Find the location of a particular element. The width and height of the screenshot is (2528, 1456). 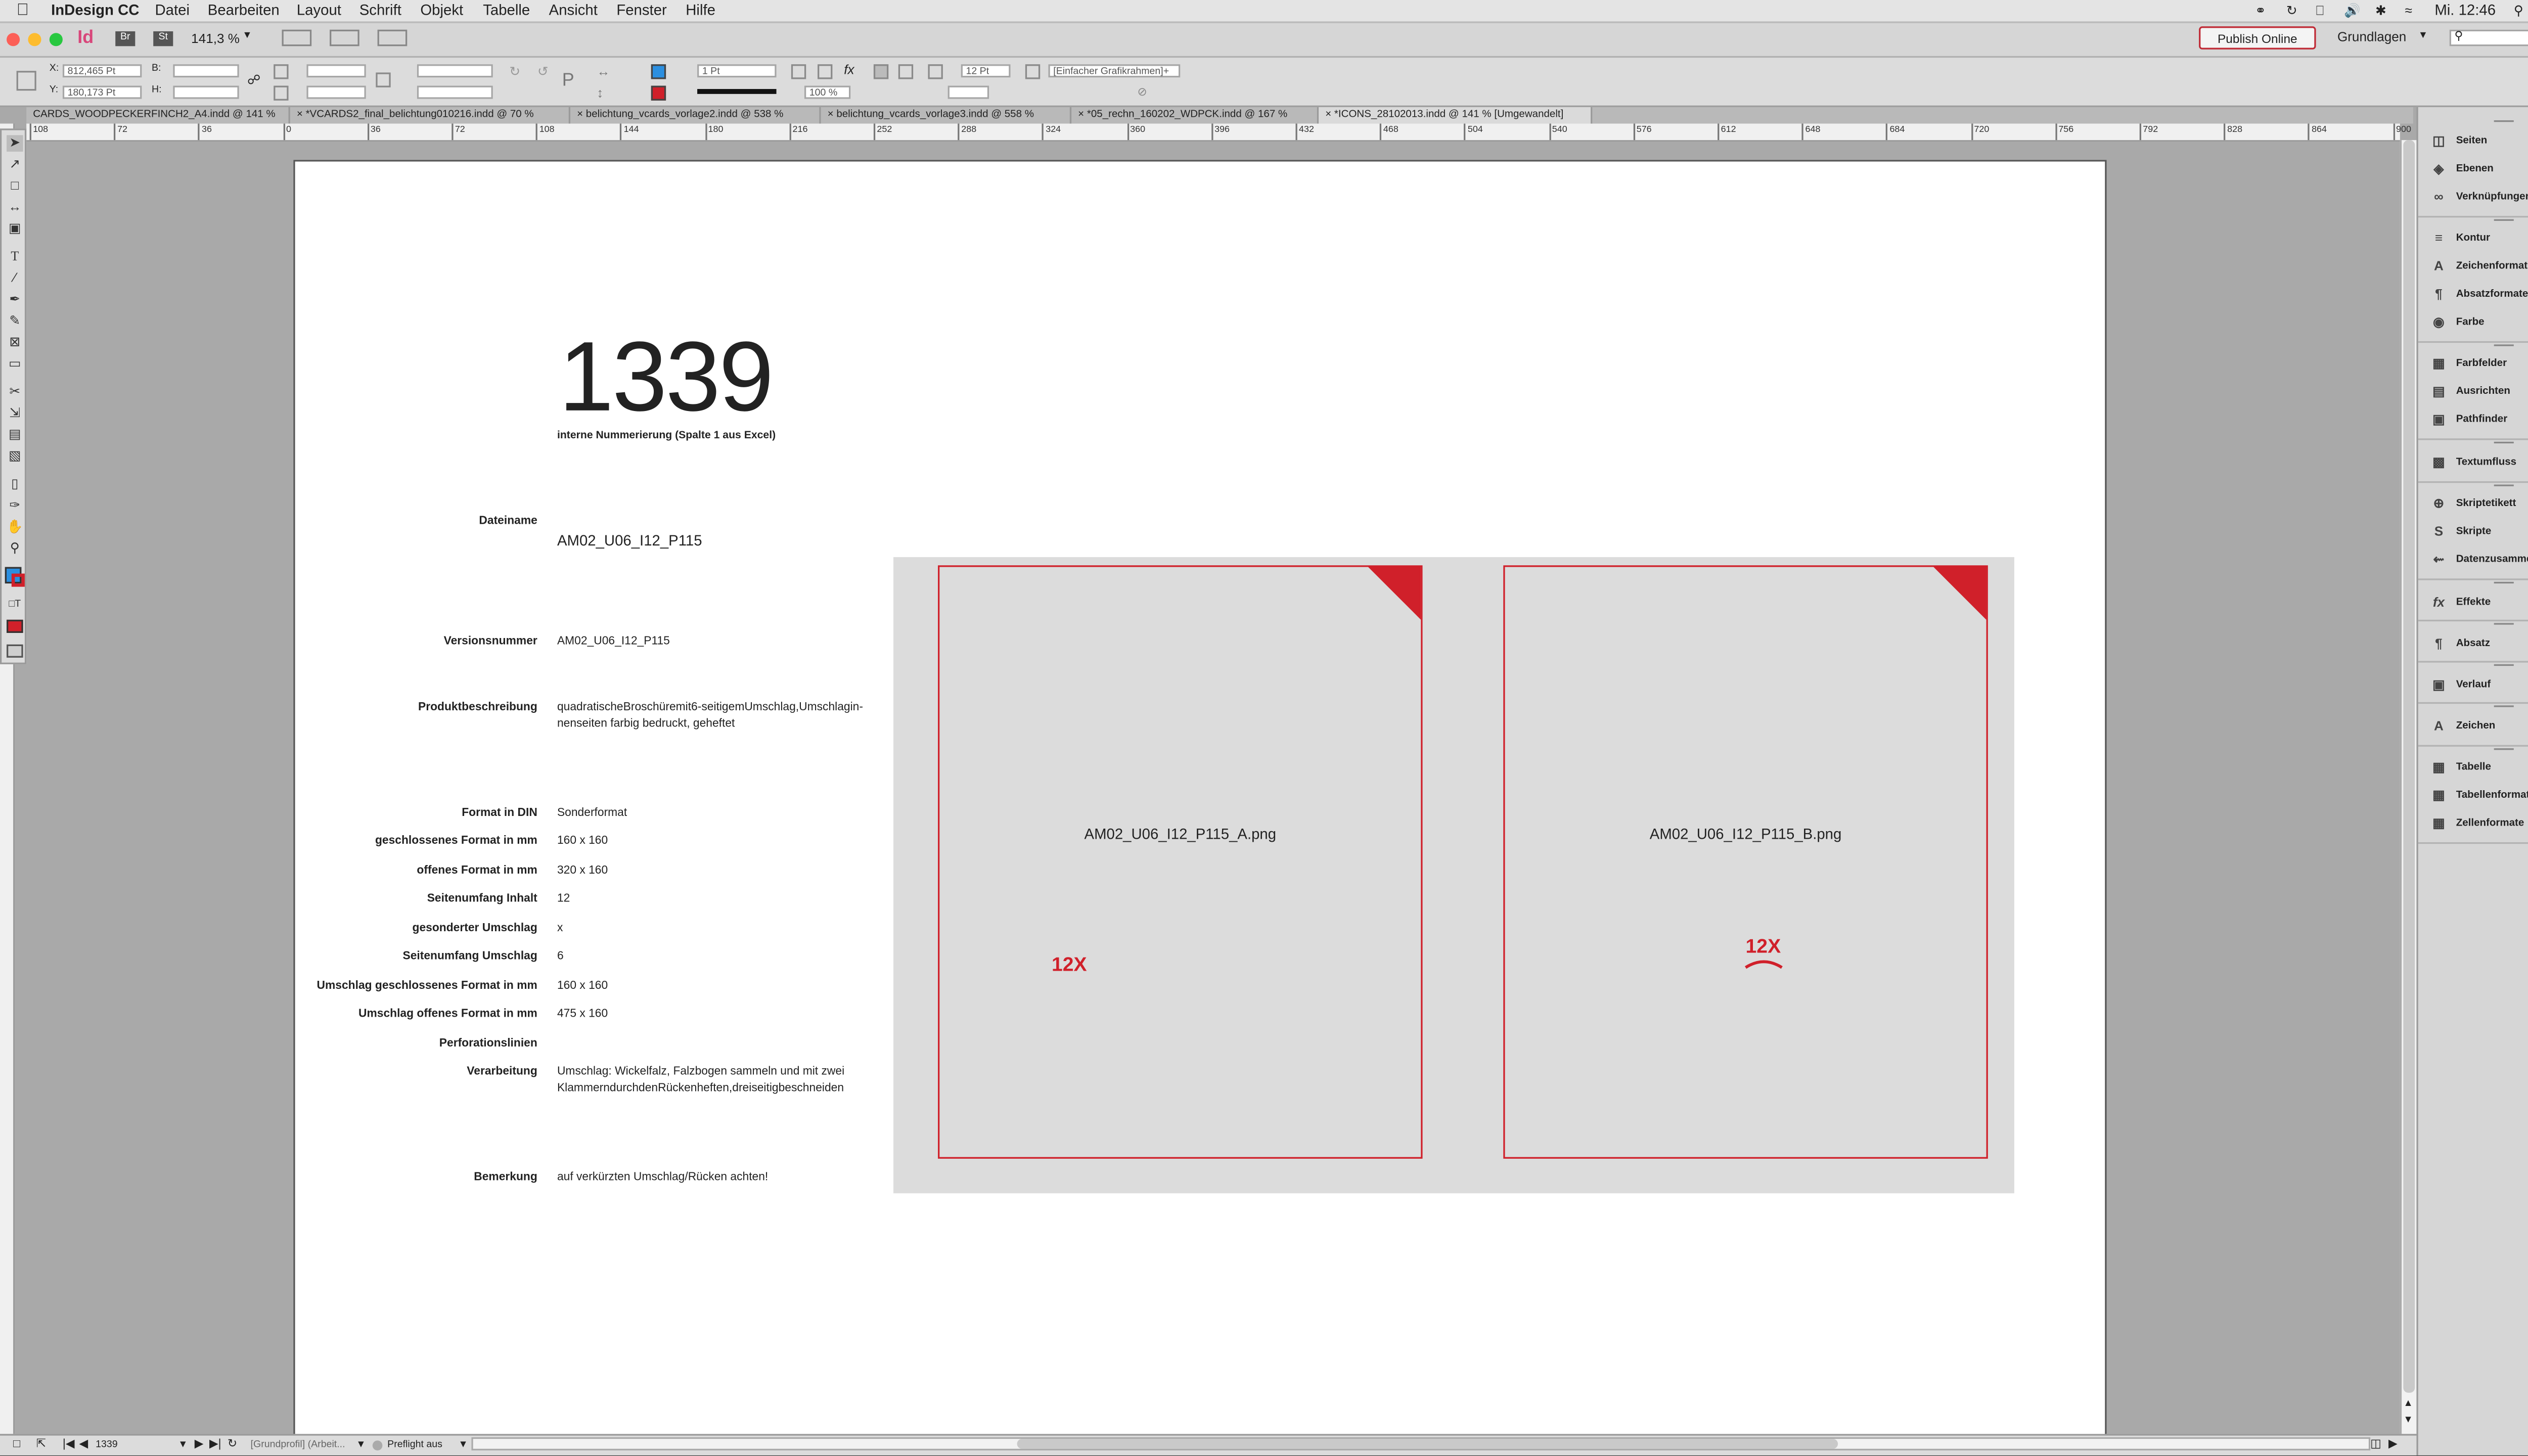

image-filename: AM02_U06_I12_P115_A.png is located at coordinates (1180, 834).